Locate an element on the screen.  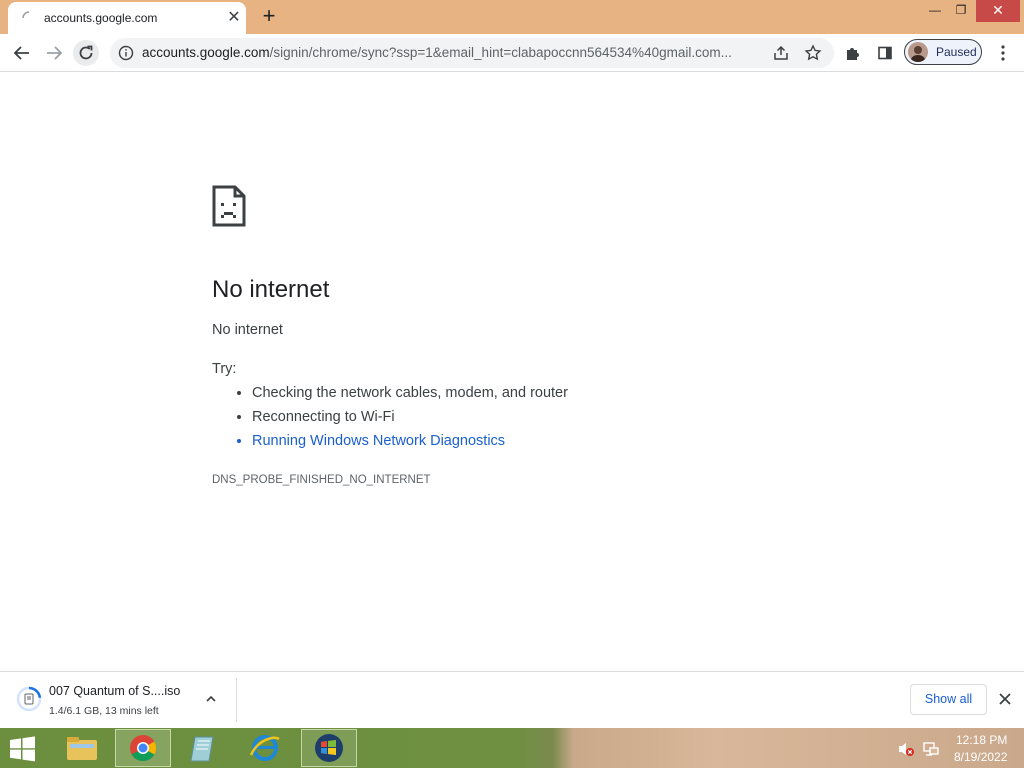
chrome-menu-button is located at coordinates (1003, 53).